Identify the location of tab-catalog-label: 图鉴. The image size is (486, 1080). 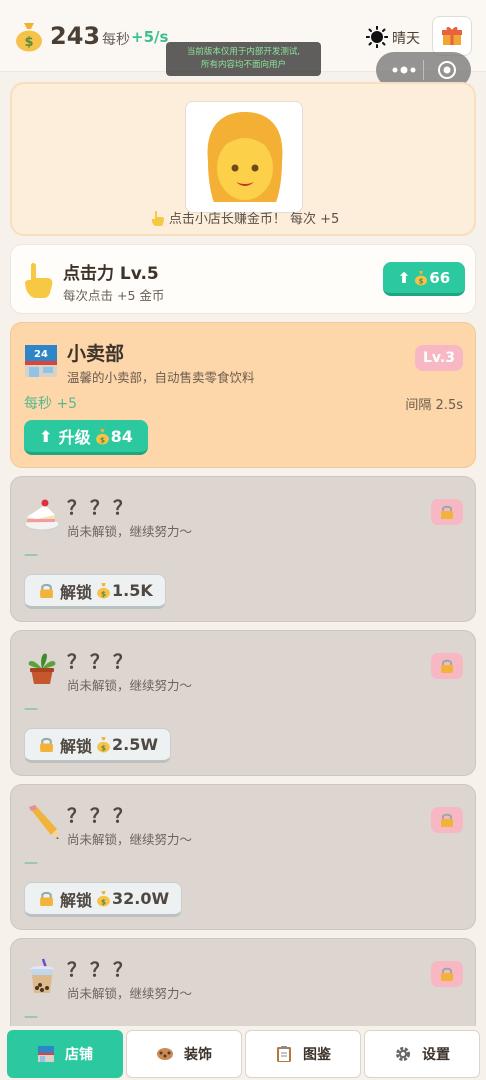
(317, 1055).